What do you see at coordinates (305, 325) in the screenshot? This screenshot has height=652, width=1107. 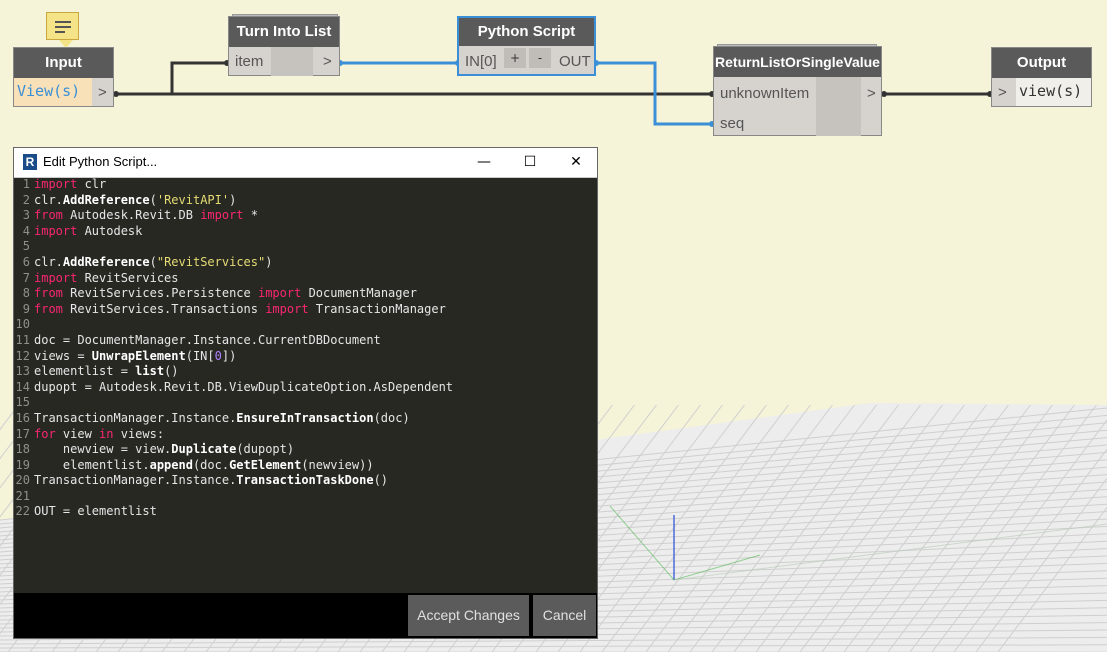 I see `code-line: 10` at bounding box center [305, 325].